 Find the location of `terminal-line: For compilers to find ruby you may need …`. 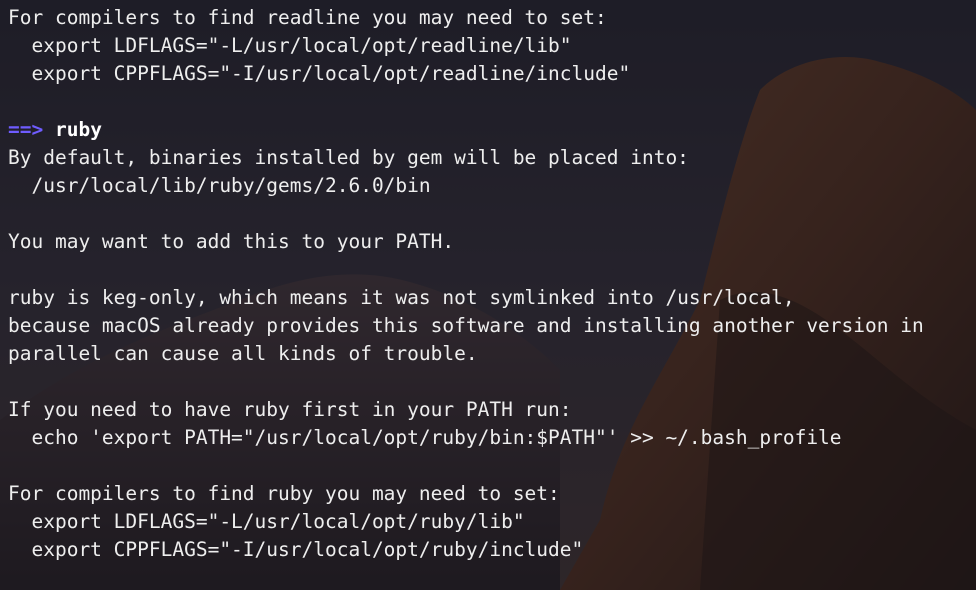

terminal-line: For compilers to find ruby you may need … is located at coordinates (284, 493).